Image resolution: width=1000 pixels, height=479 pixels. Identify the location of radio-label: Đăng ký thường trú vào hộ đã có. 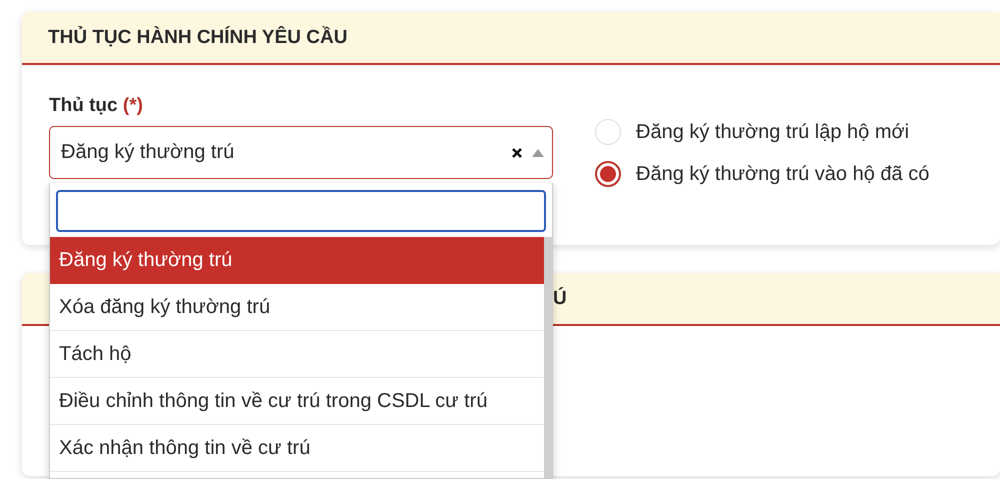
(783, 174).